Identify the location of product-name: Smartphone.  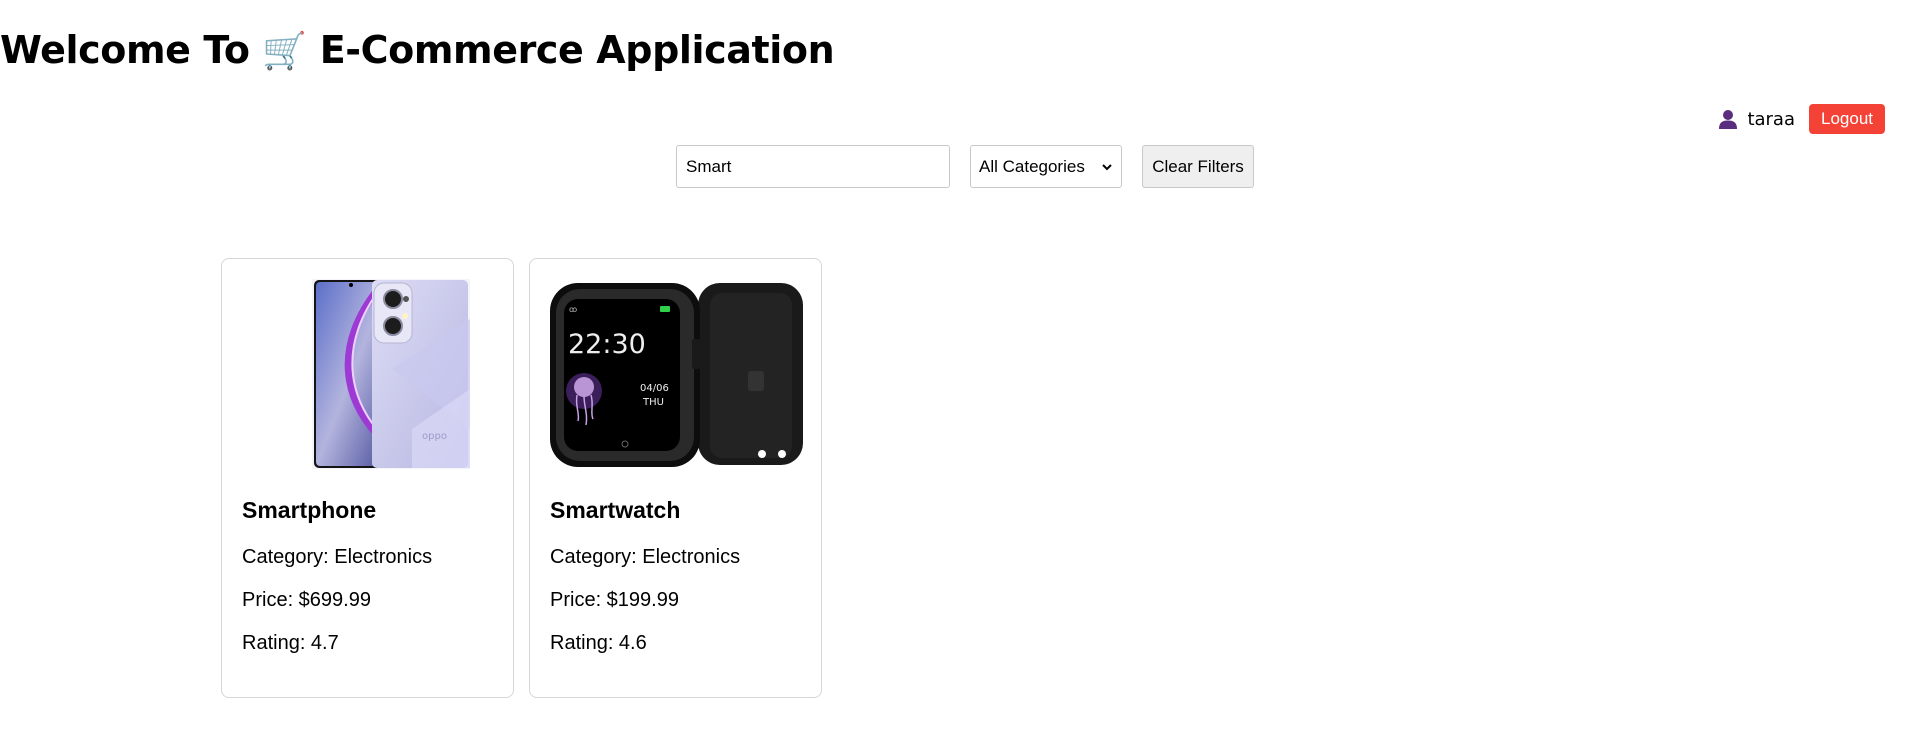
(309, 510).